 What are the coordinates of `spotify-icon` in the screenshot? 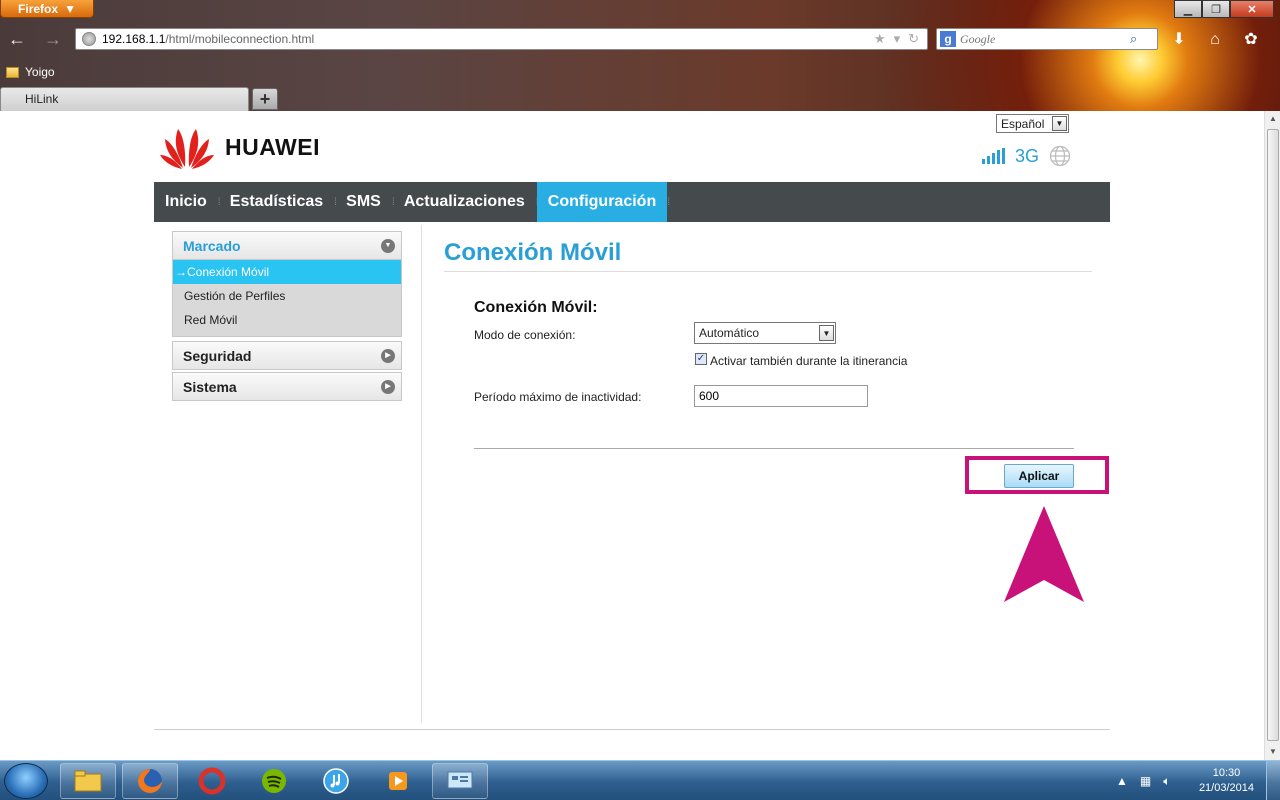 It's located at (274, 781).